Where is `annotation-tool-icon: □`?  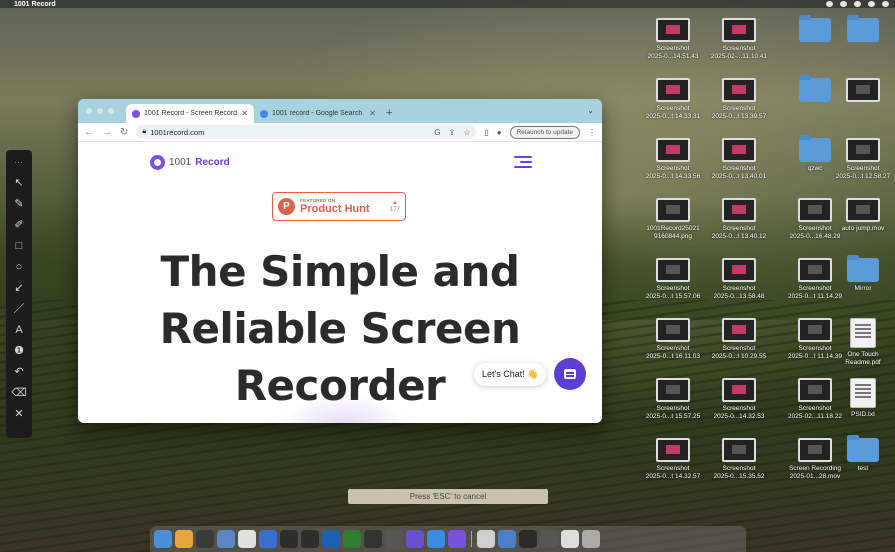 annotation-tool-icon: □ is located at coordinates (19, 246).